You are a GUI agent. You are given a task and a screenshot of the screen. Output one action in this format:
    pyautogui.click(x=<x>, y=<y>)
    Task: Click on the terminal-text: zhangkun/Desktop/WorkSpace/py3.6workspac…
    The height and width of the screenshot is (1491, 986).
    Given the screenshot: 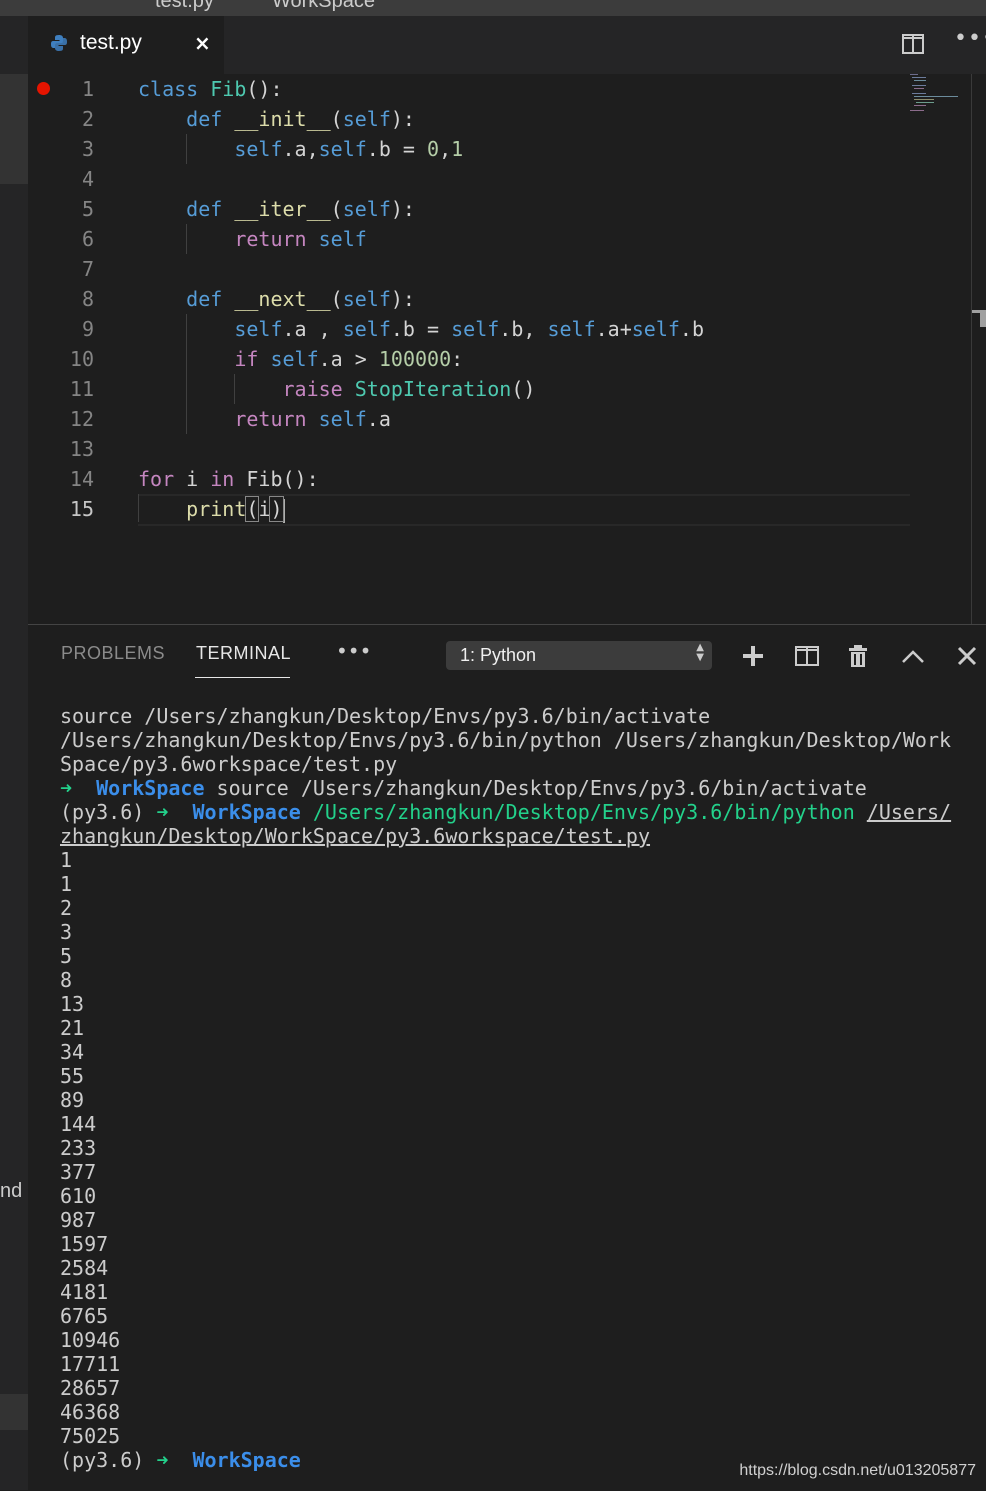 What is the action you would take?
    pyautogui.click(x=355, y=836)
    